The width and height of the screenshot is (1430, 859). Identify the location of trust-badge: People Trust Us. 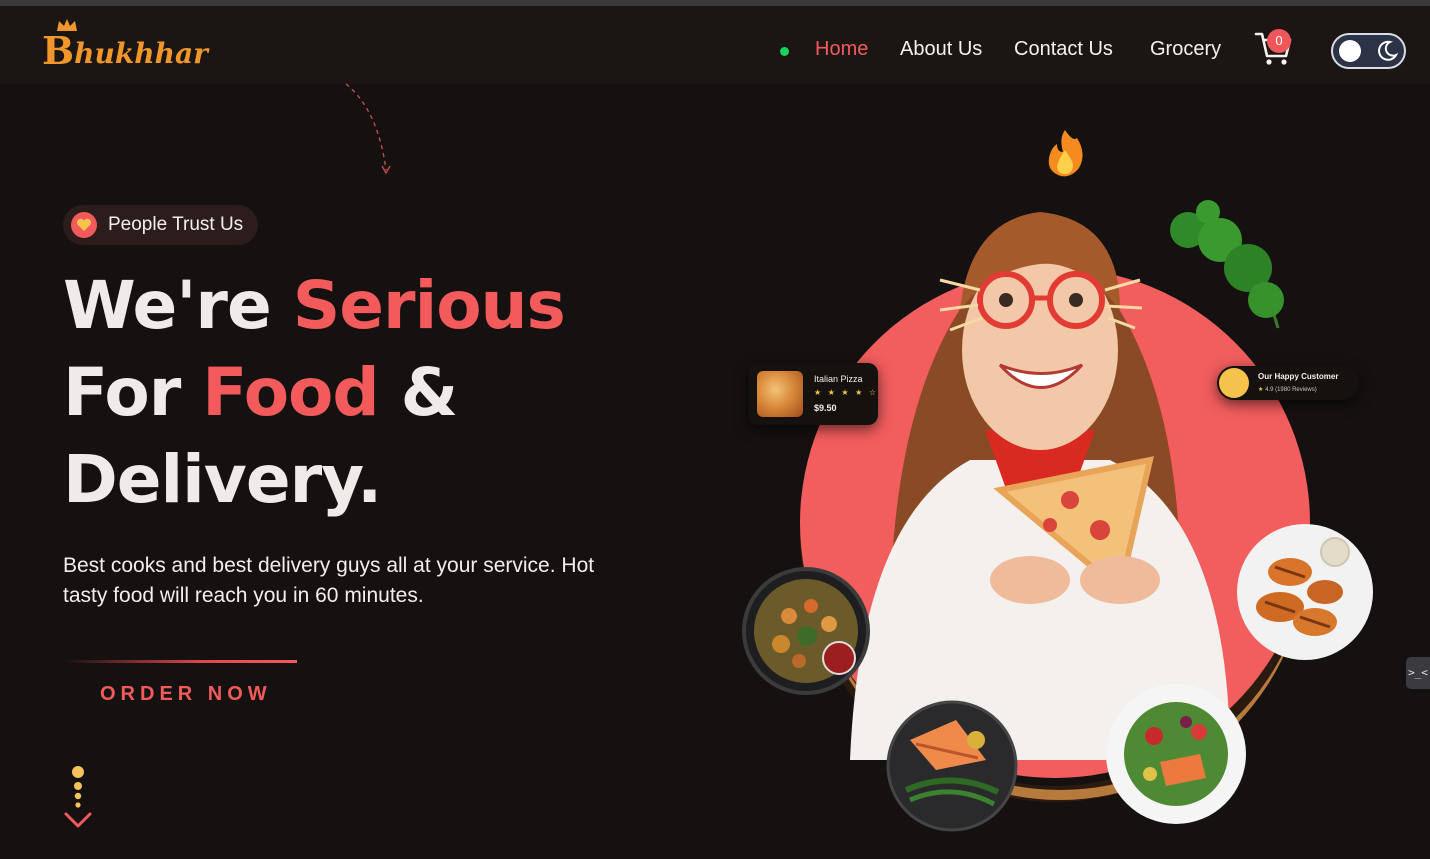
(160, 225).